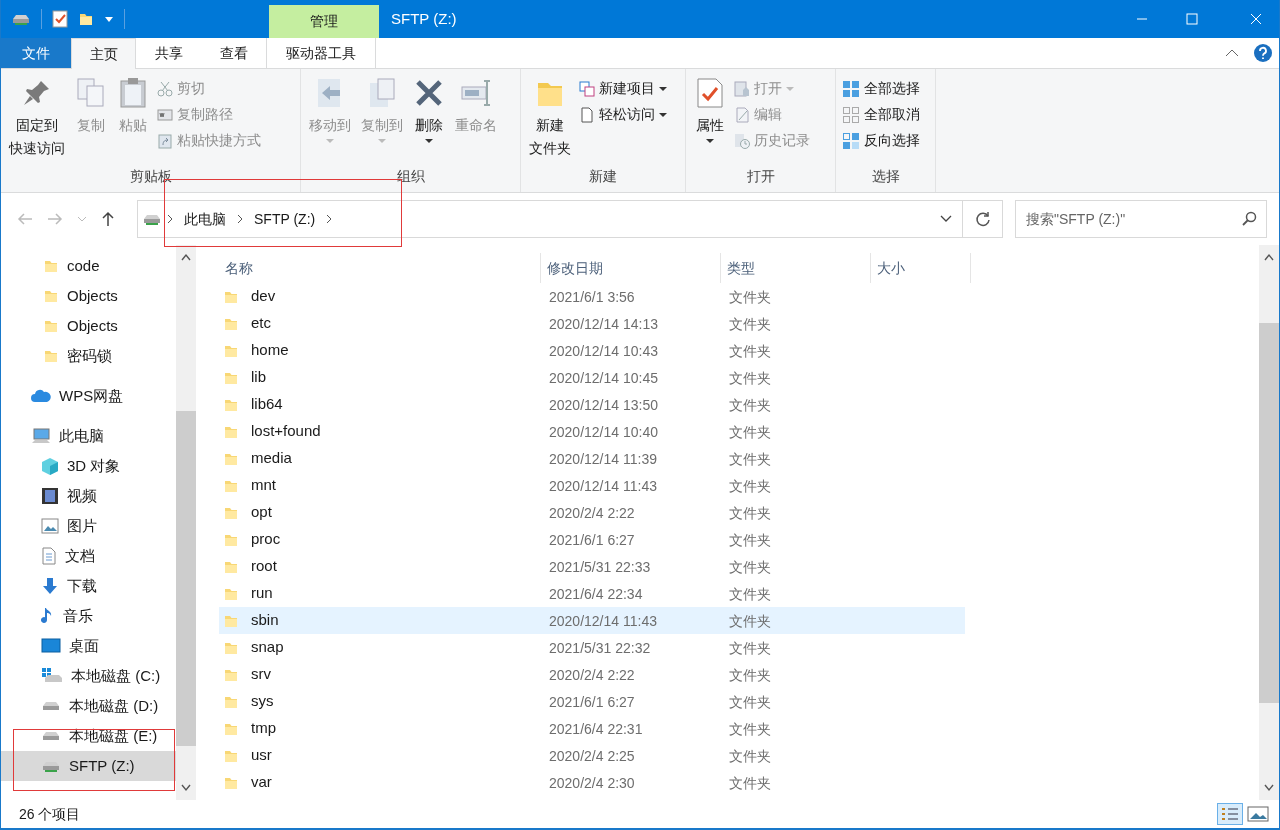  I want to click on ribbon-button: 全部取消, so click(881, 114).